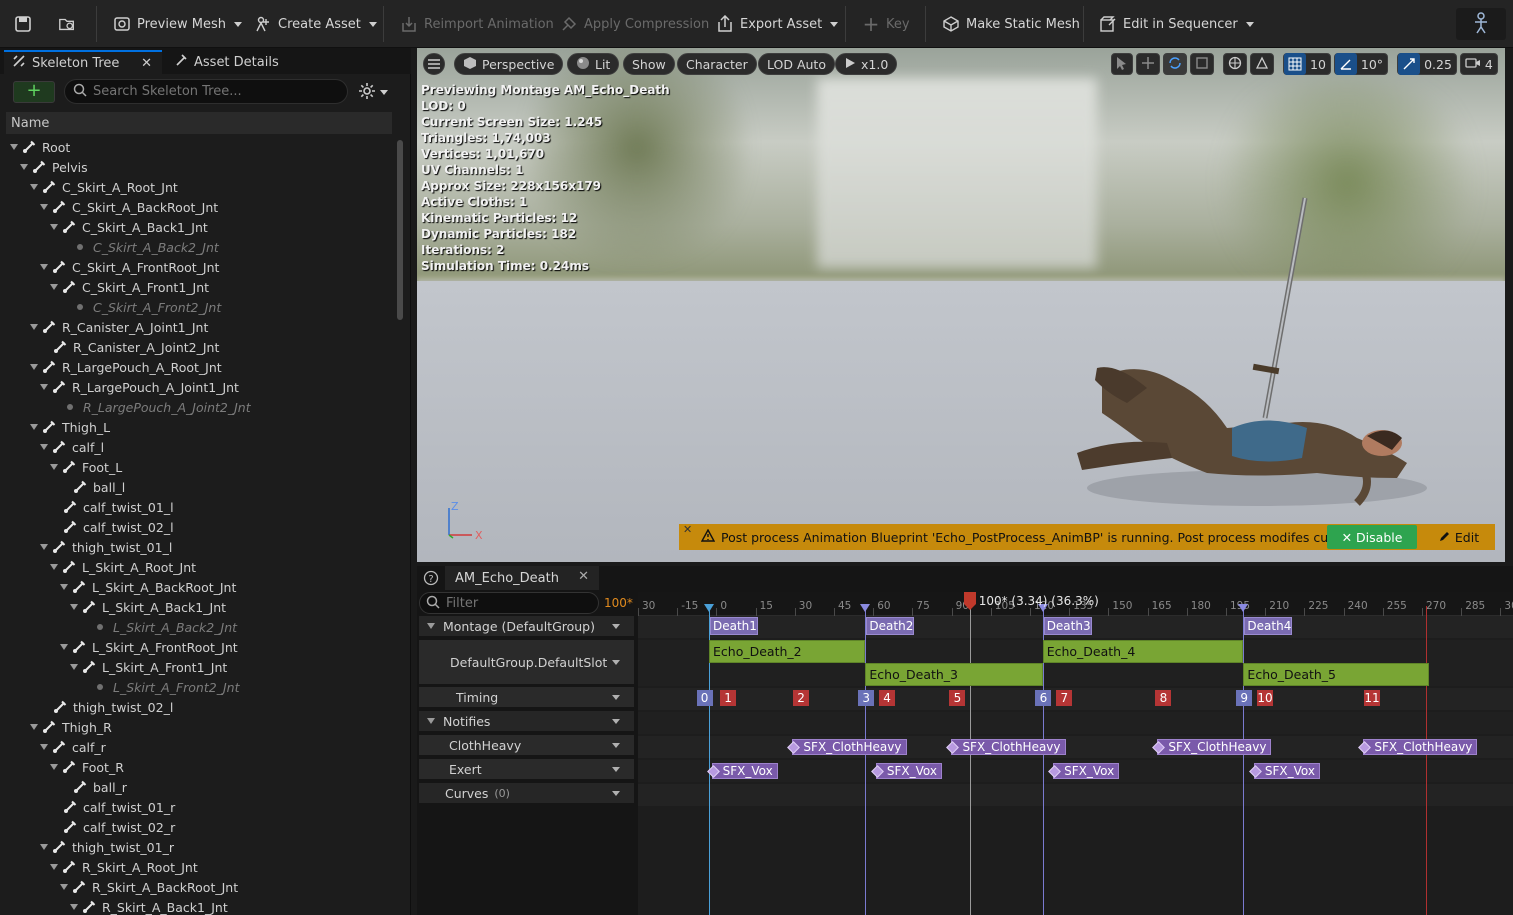 This screenshot has width=1513, height=915. Describe the element at coordinates (124, 867) in the screenshot. I see `tree-row: R_Skirt_A_Root_Jnt` at that location.